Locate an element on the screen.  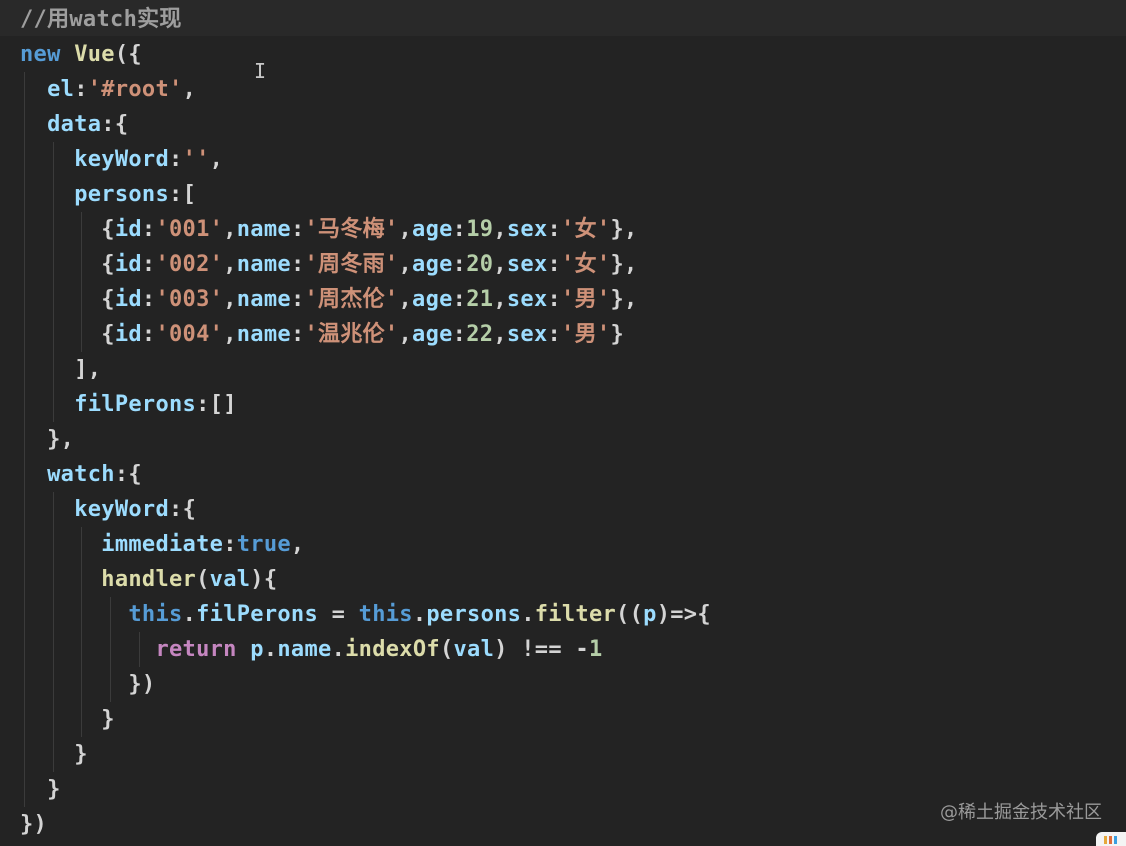
code-line: watch:{ is located at coordinates (94, 474).